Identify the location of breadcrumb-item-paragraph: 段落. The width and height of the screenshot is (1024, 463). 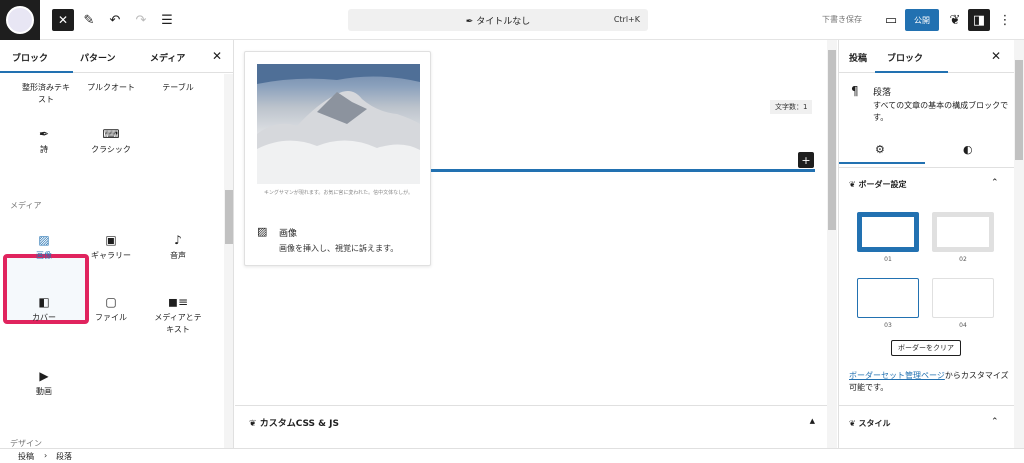
(64, 456).